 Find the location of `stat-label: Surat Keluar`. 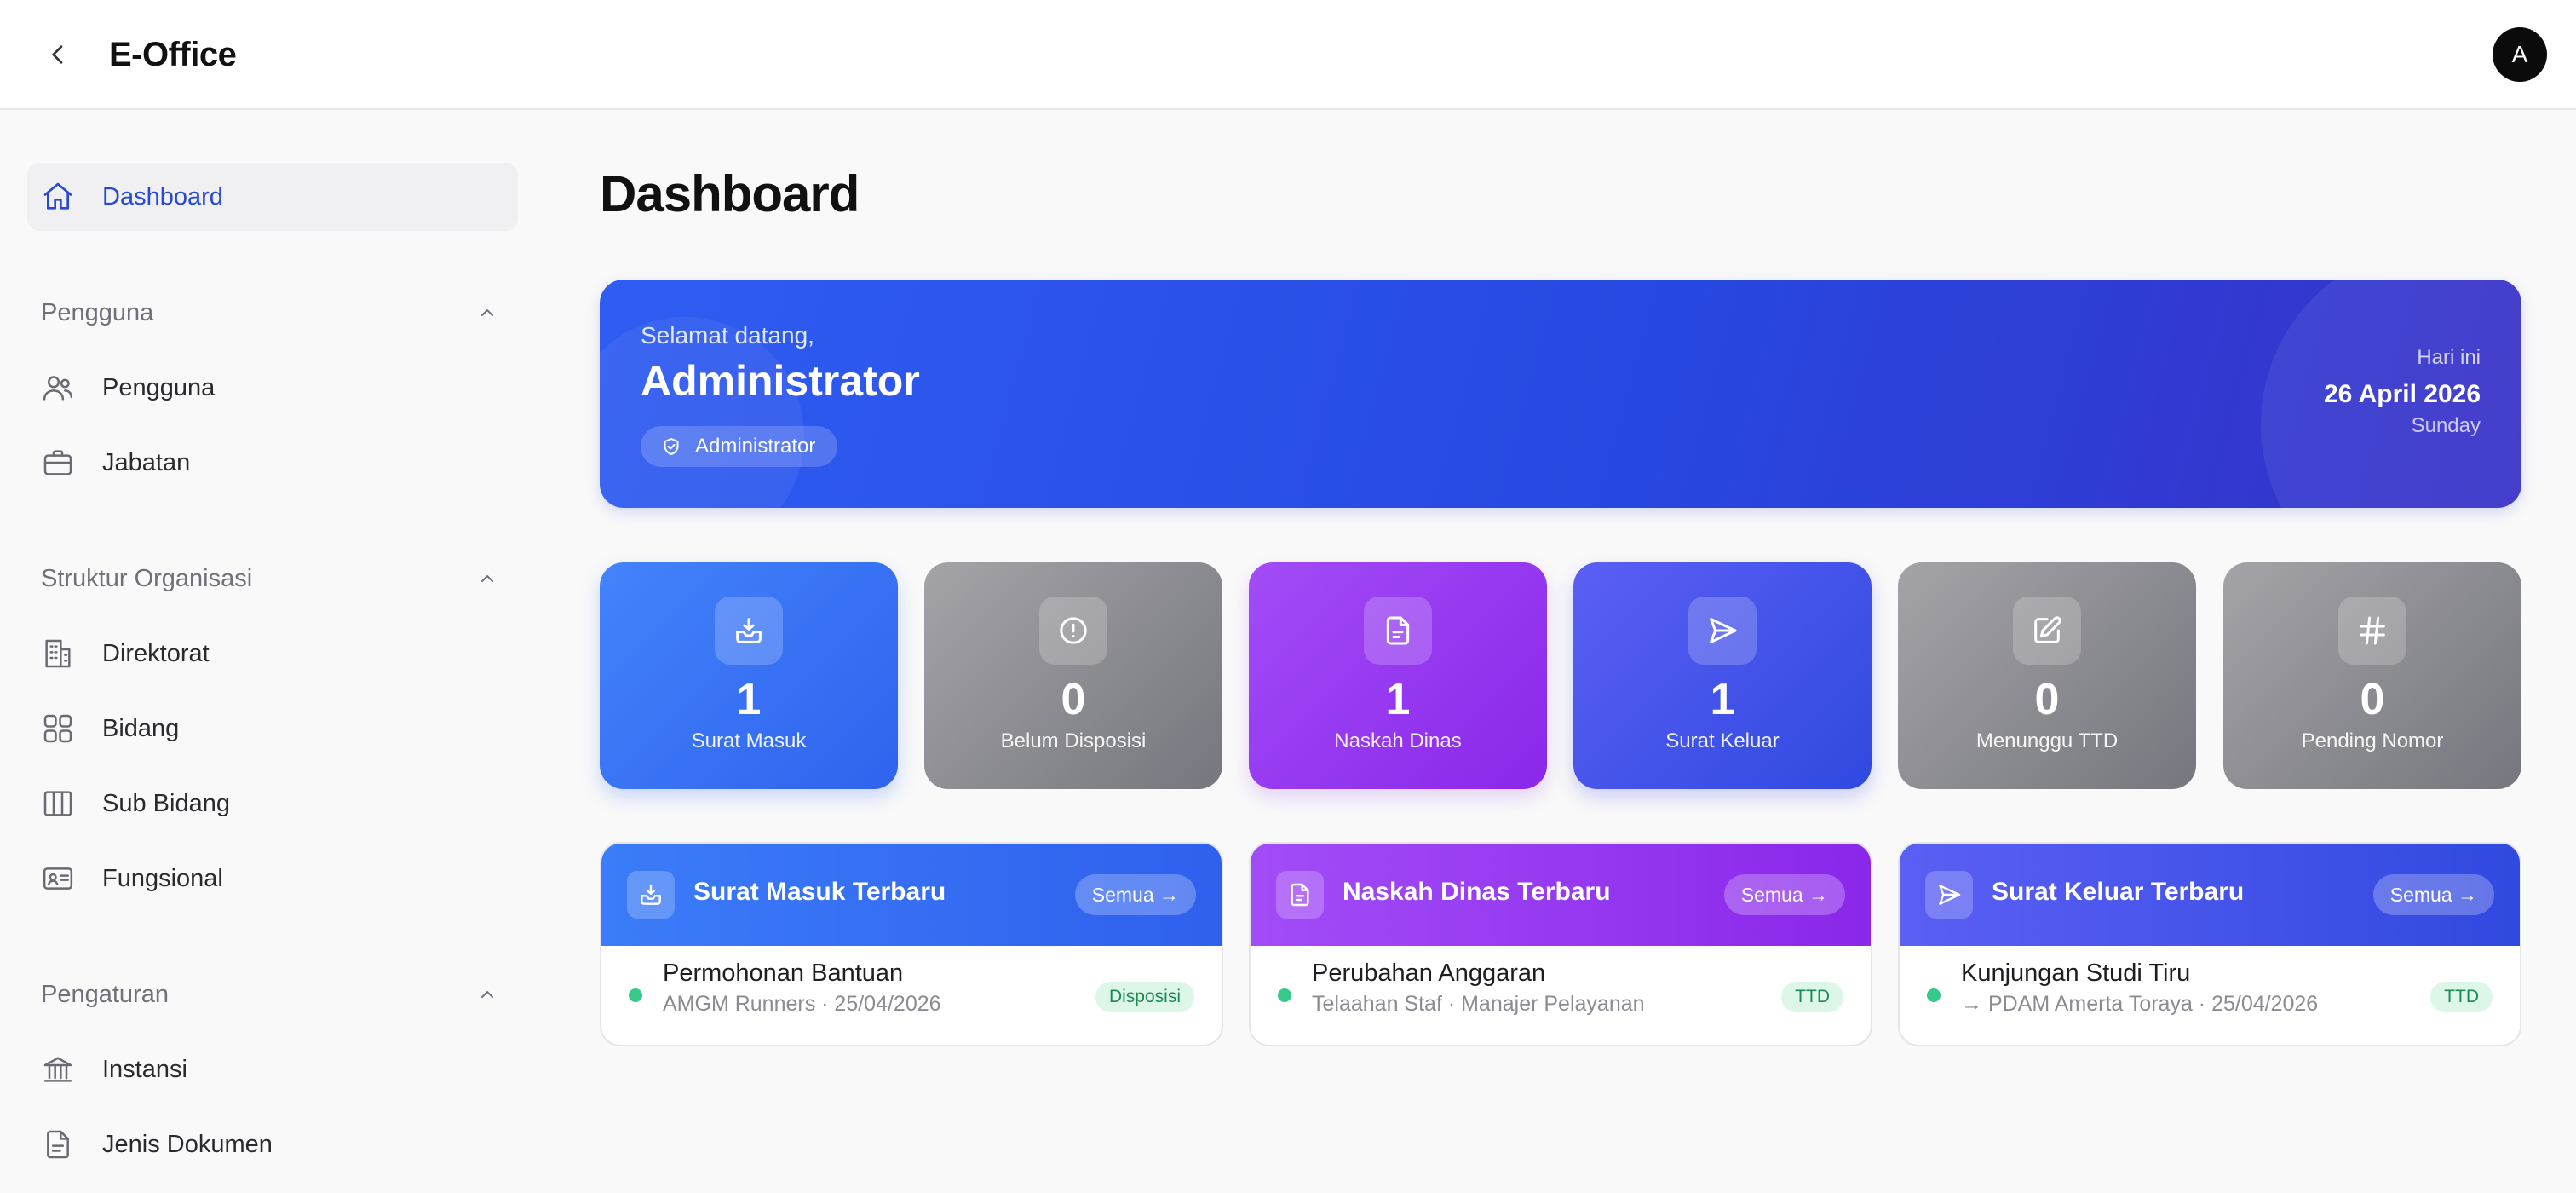

stat-label: Surat Keluar is located at coordinates (1723, 740).